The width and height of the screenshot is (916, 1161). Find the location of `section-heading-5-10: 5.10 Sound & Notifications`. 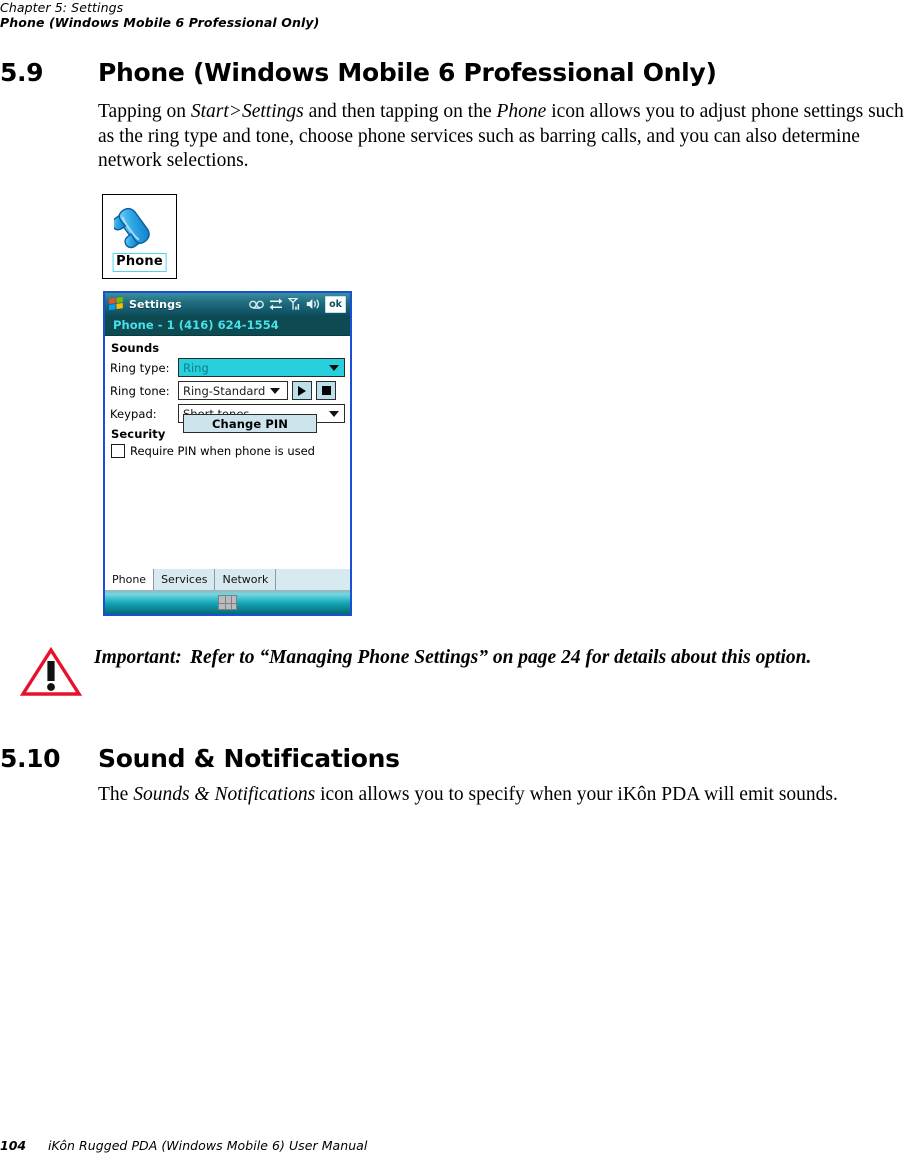

section-heading-5-10: 5.10 Sound & Notifications is located at coordinates (200, 758).